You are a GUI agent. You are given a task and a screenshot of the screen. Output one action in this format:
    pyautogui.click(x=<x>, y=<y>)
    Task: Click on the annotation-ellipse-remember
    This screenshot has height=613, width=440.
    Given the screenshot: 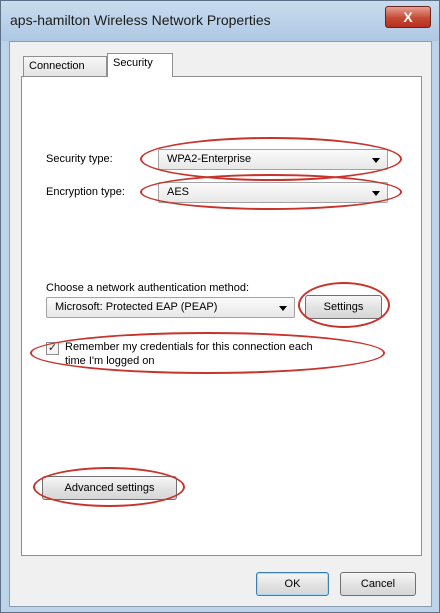 What is the action you would take?
    pyautogui.click(x=207, y=353)
    